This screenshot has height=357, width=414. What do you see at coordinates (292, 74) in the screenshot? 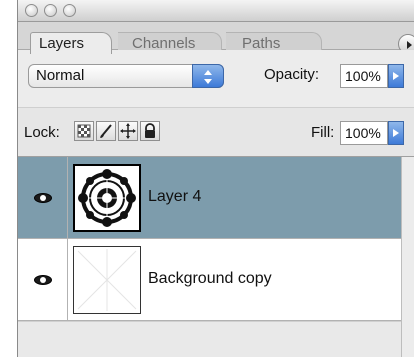
I see `opacity-label: Opacity:` at bounding box center [292, 74].